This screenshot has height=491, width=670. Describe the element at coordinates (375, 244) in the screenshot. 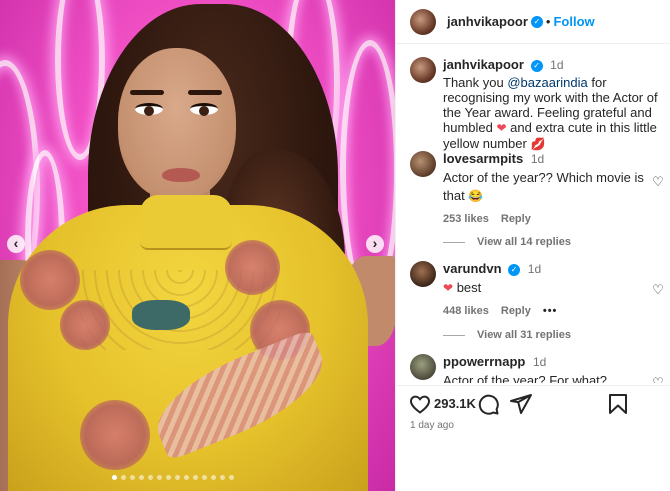

I see `next-slide-button: ›` at that location.